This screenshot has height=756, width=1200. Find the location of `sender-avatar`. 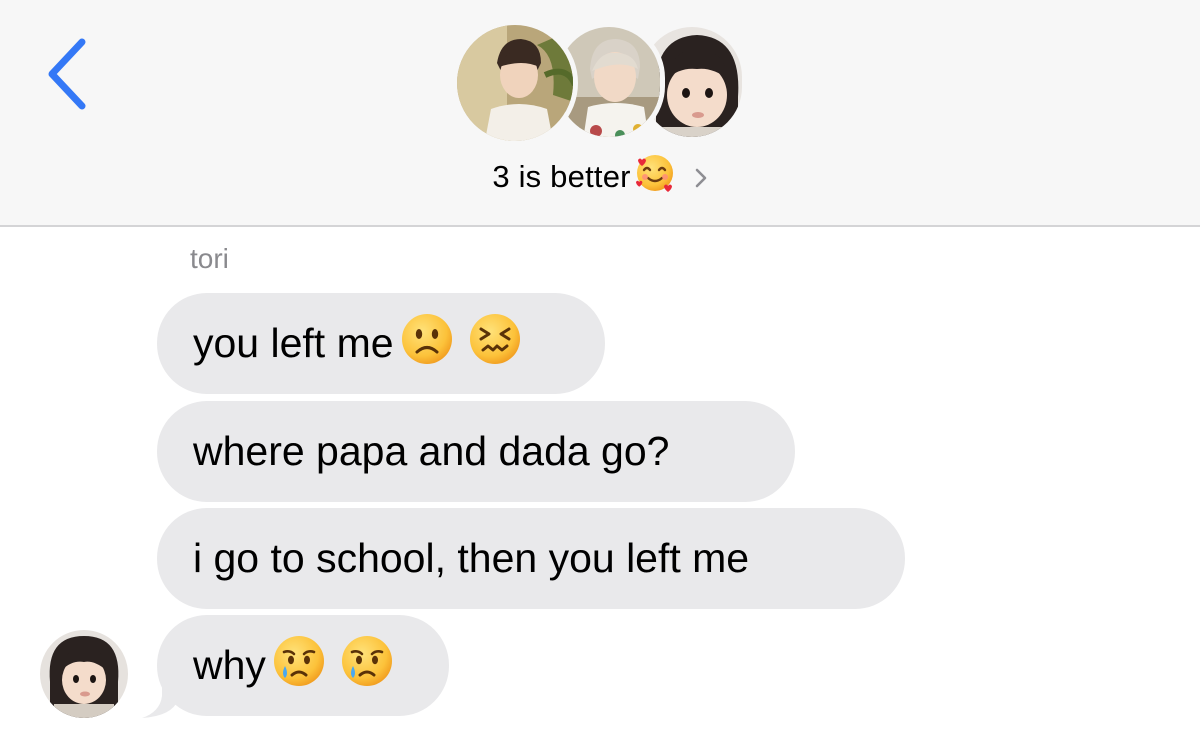

sender-avatar is located at coordinates (84, 674).